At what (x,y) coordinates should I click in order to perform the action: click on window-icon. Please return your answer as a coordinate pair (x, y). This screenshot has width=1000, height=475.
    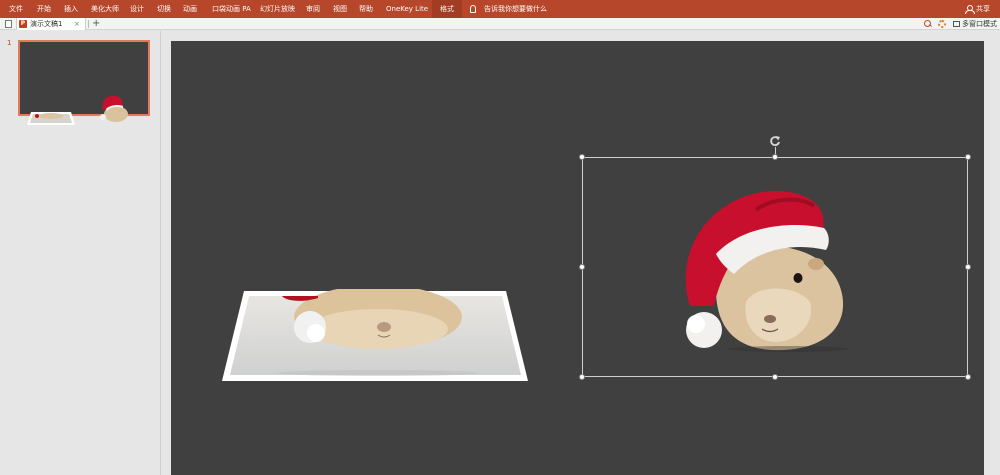
    Looking at the image, I should click on (956, 24).